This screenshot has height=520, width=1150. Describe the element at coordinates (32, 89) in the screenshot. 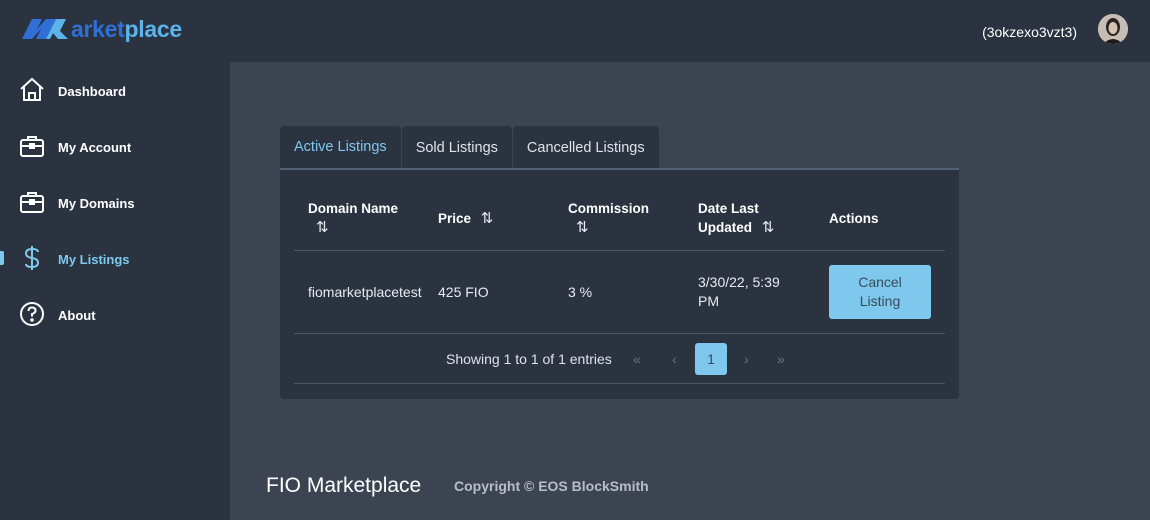

I see `home-icon` at that location.